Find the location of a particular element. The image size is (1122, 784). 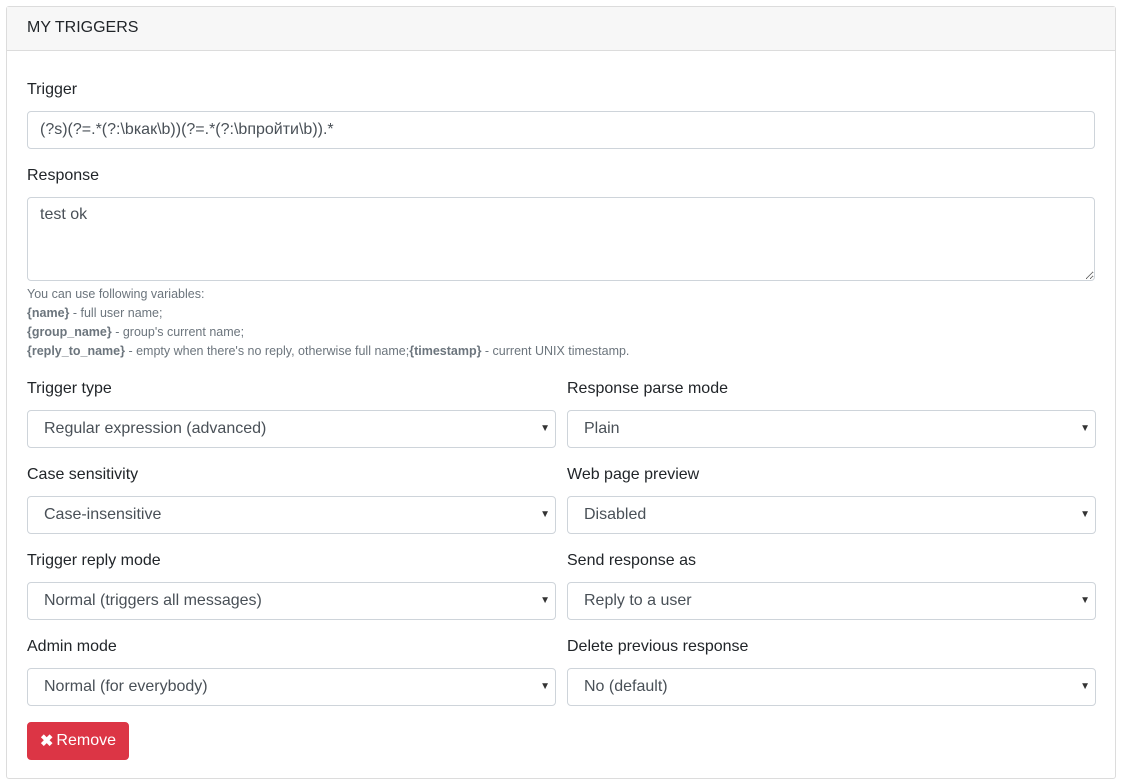

trigger-input is located at coordinates (561, 130).